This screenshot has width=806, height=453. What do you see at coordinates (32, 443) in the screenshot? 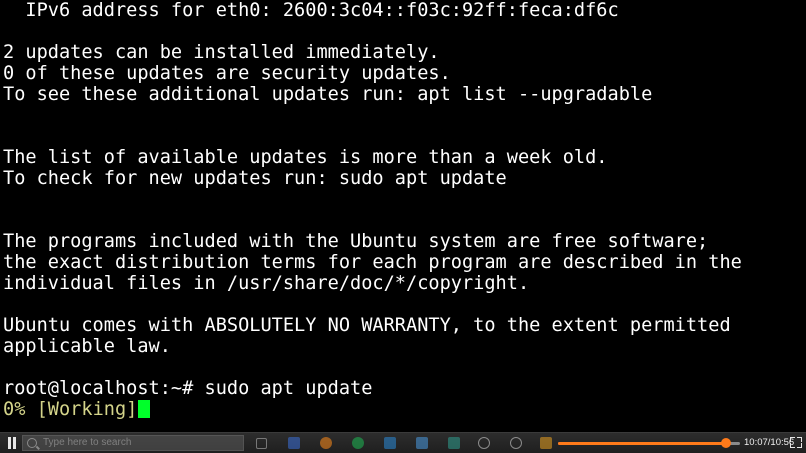
I see `search-icon` at bounding box center [32, 443].